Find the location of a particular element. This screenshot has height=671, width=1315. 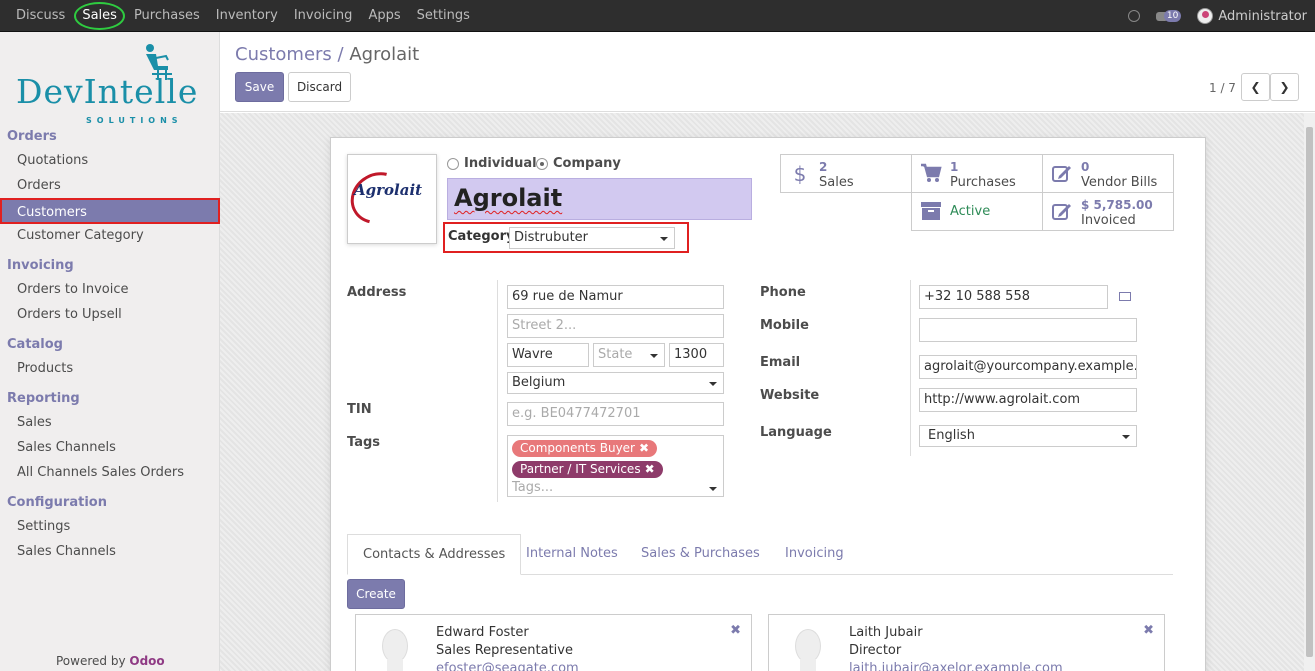

menu-inventory: Inventory is located at coordinates (247, 16).